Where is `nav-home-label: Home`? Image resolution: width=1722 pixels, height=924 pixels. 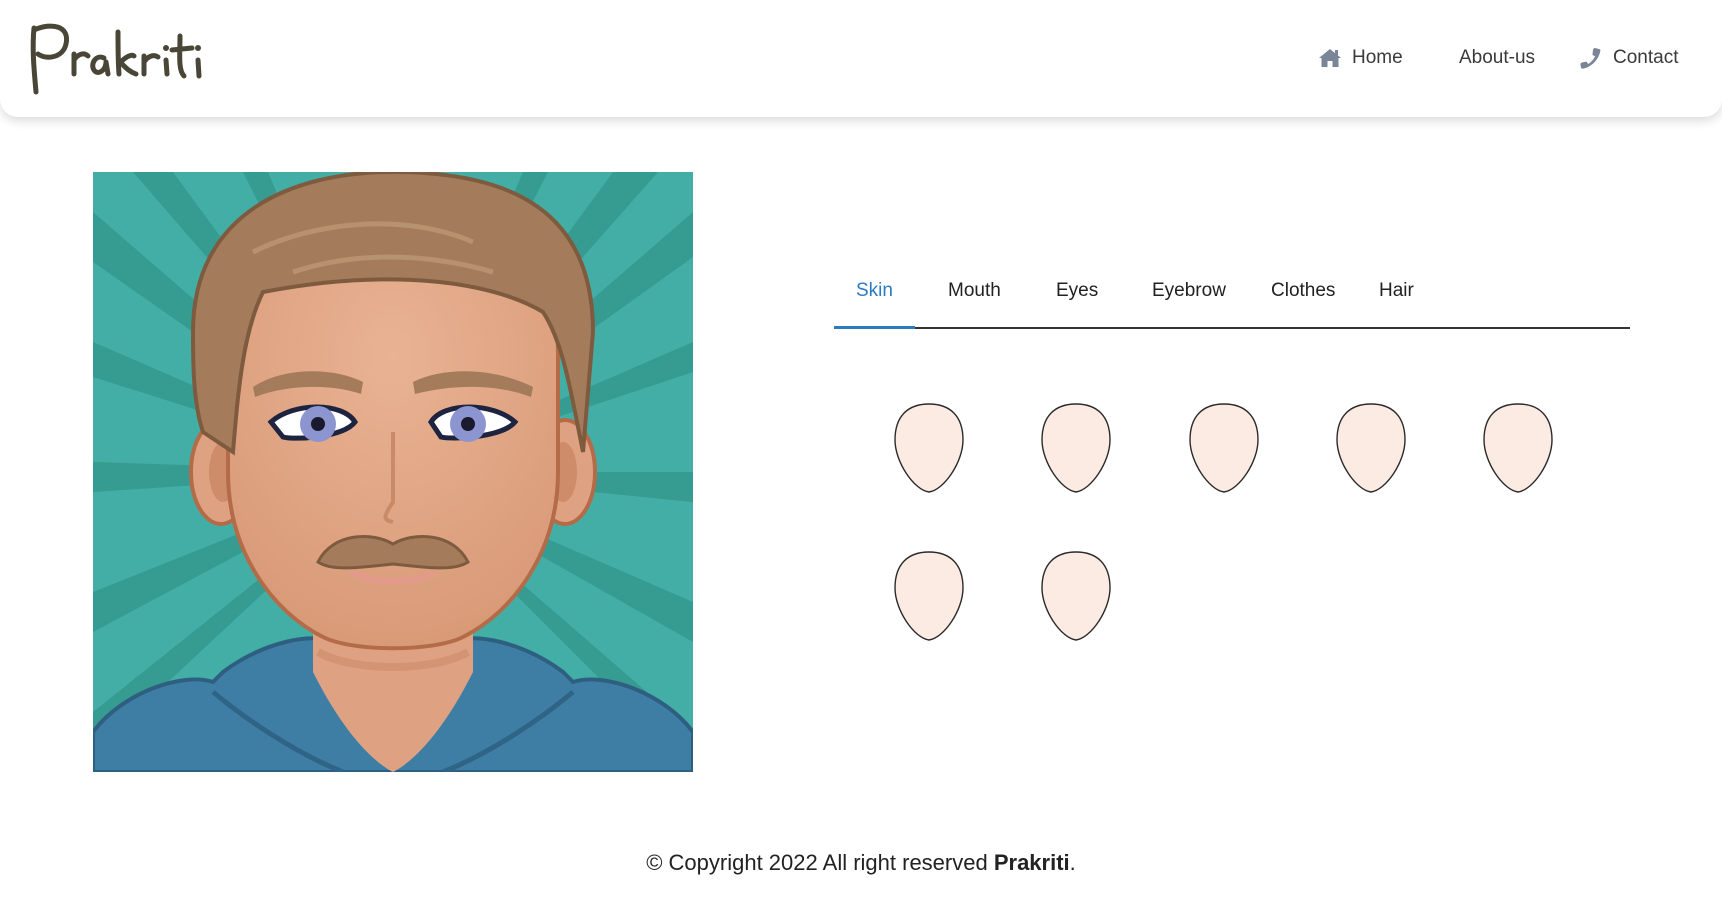
nav-home-label: Home is located at coordinates (1377, 57).